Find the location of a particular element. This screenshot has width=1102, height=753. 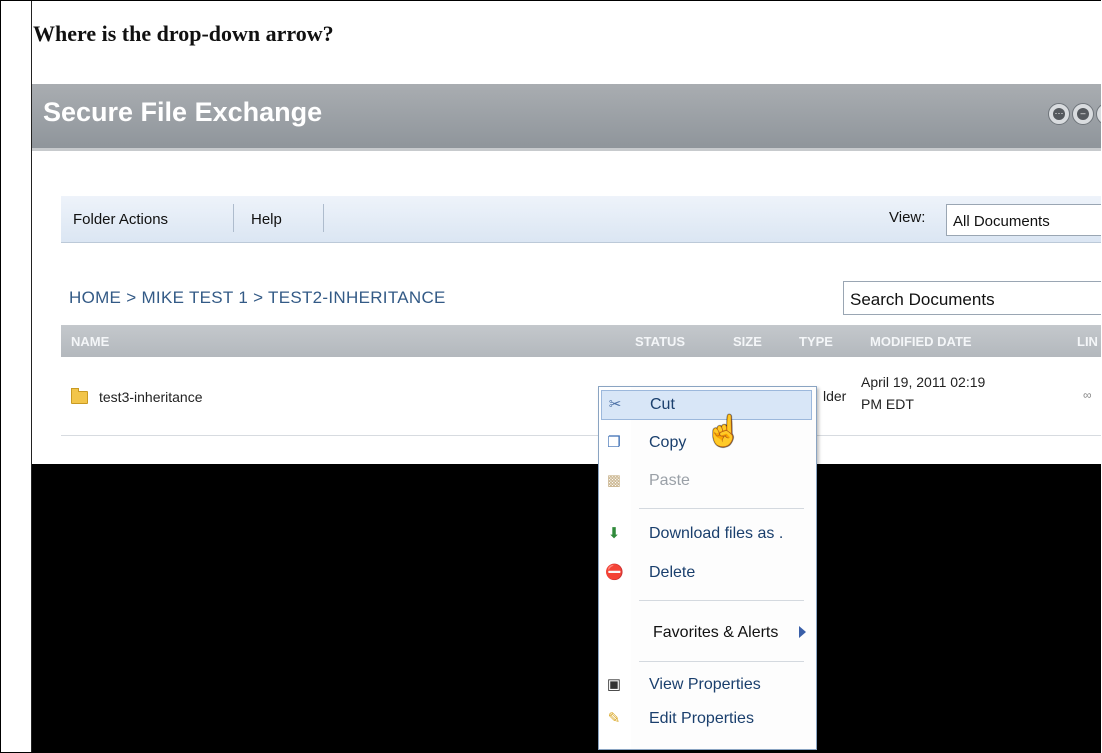

menu-item-favorites-label: Favorites & Alerts is located at coordinates (716, 632).